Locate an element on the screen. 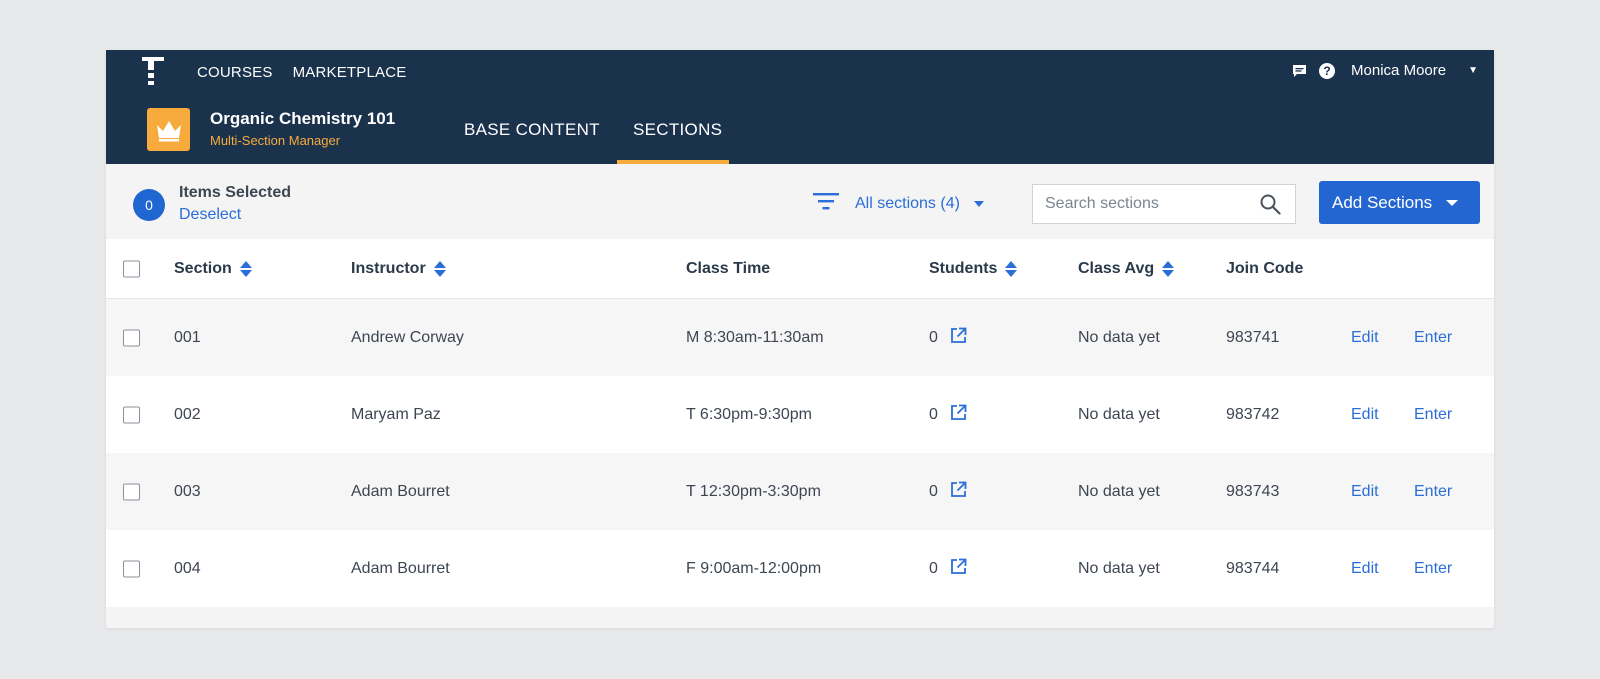 This screenshot has width=1600, height=679. filter-icon is located at coordinates (826, 203).